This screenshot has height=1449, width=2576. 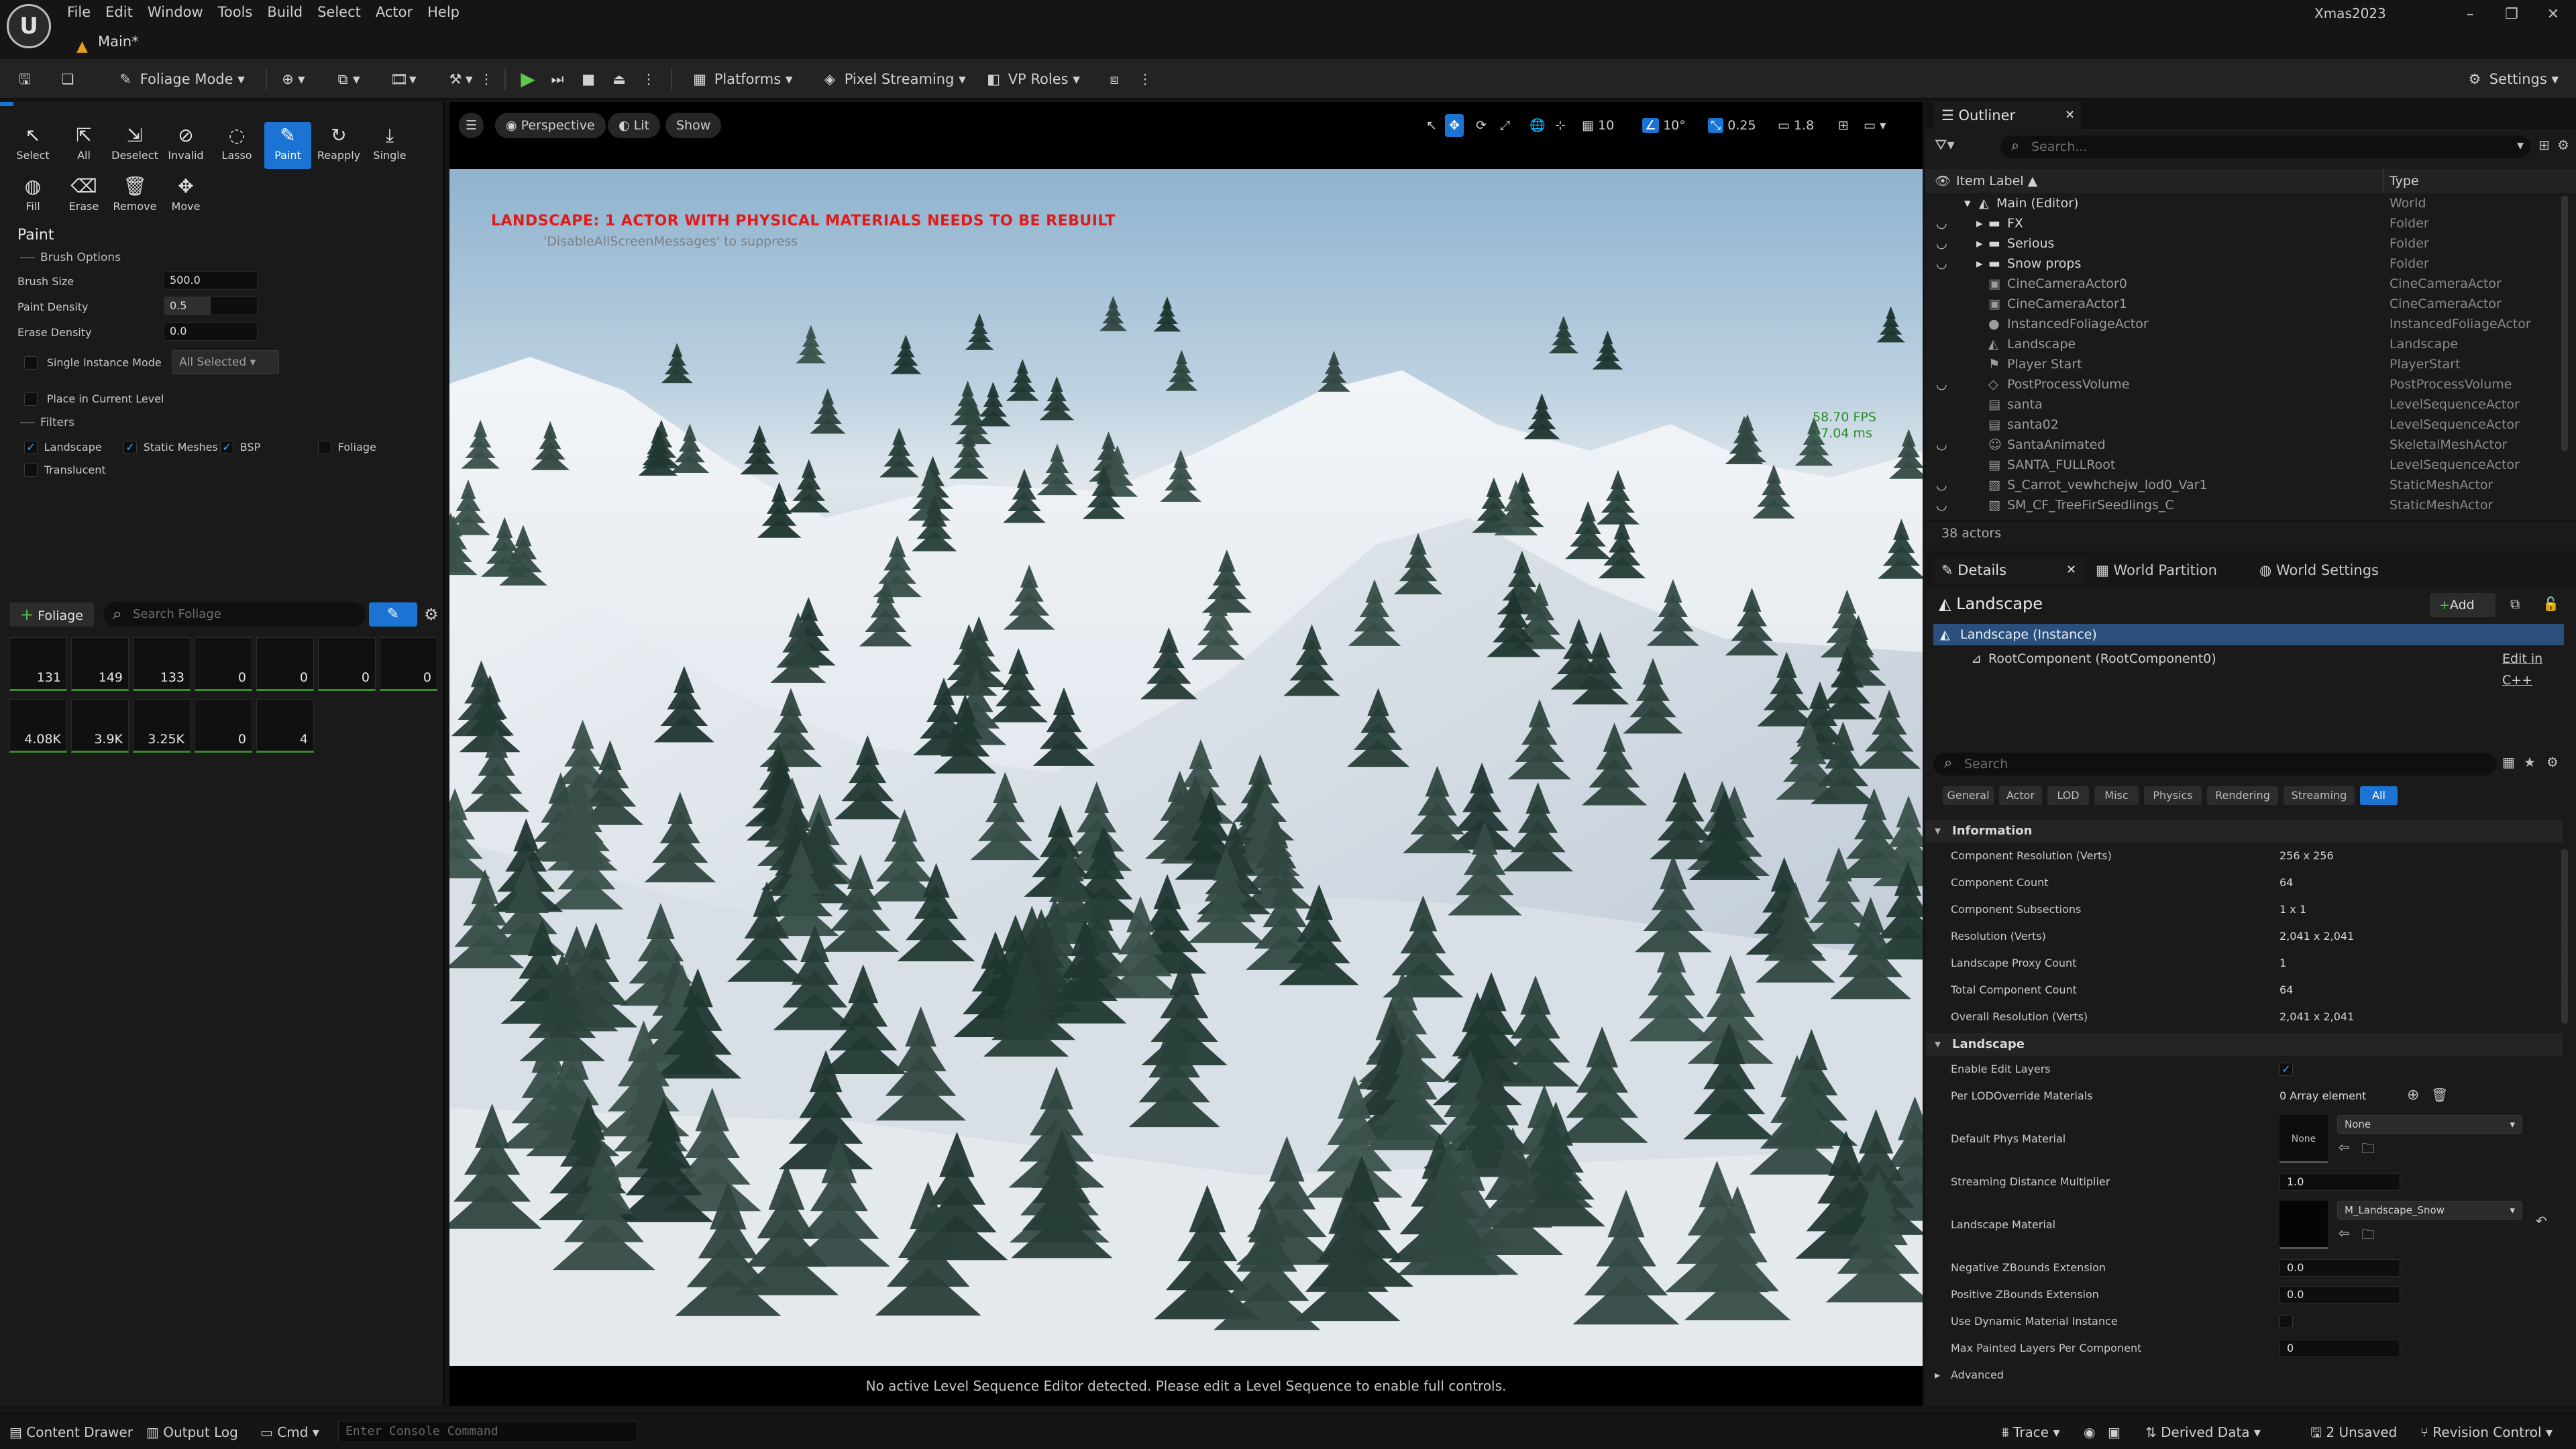 What do you see at coordinates (2470, 15) in the screenshot?
I see `minimize-icon: –` at bounding box center [2470, 15].